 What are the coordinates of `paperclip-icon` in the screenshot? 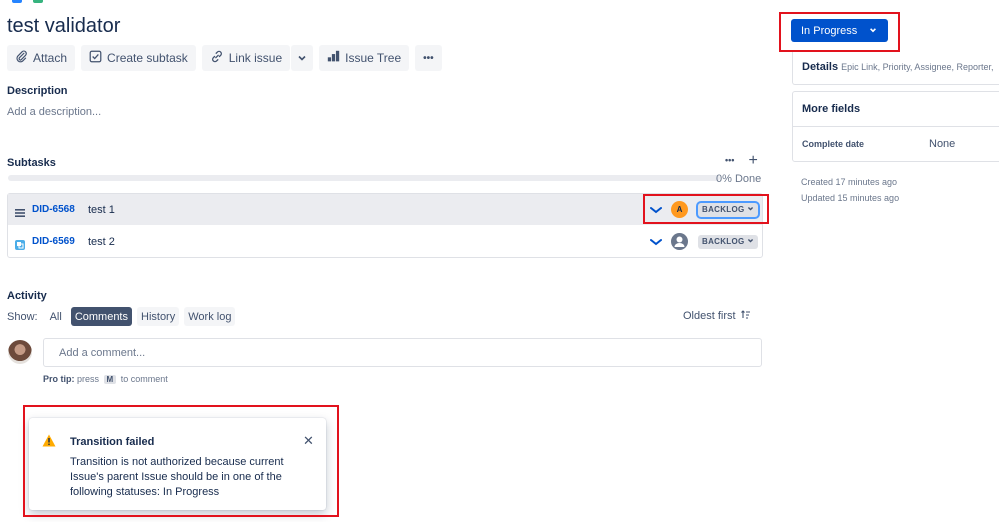 It's located at (21, 58).